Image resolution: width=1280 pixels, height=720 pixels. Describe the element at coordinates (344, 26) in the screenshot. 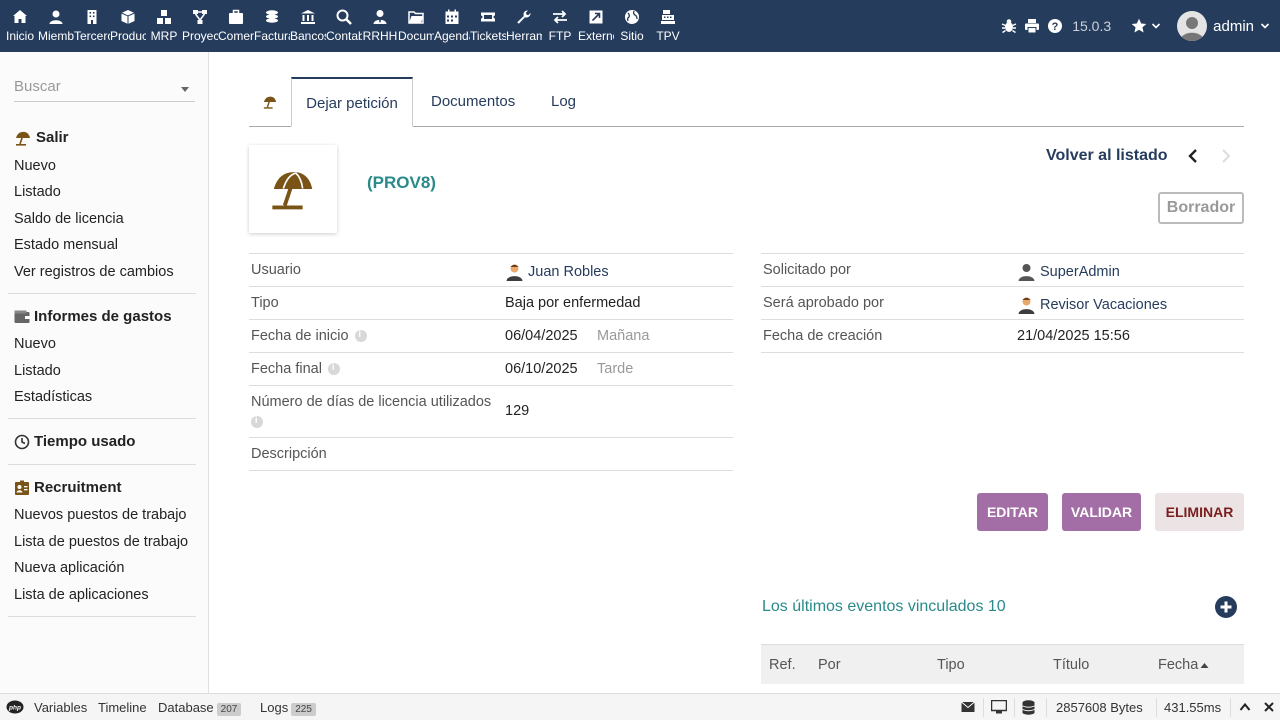

I see `menu-accounting: Contabilidad` at that location.